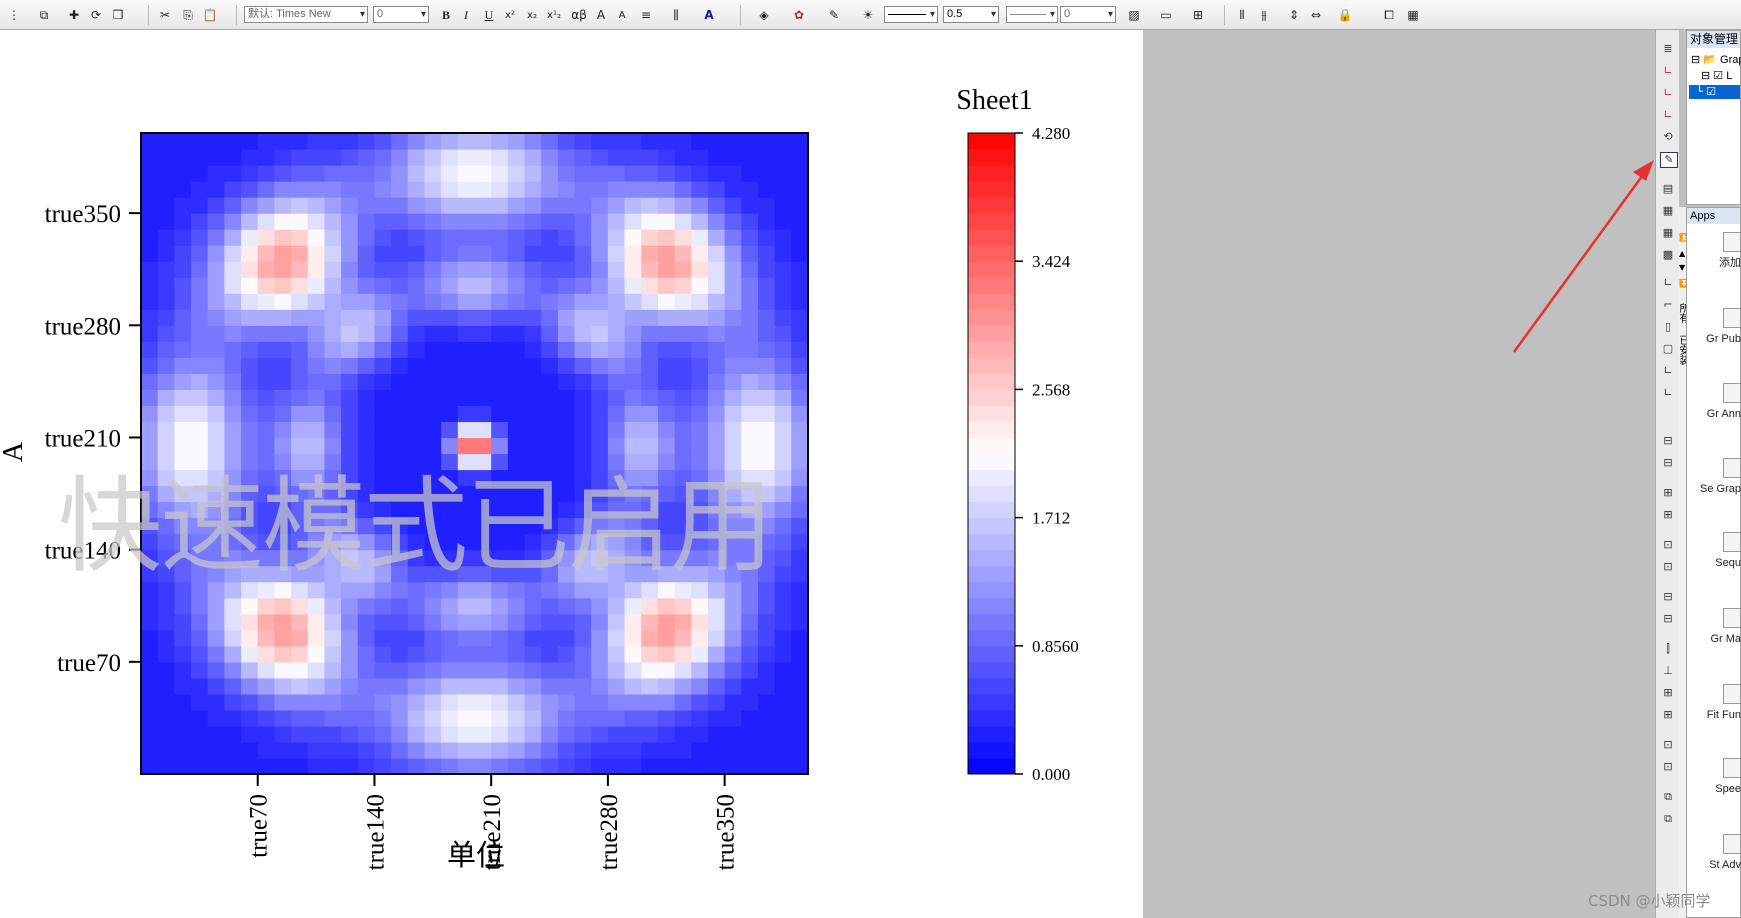 This screenshot has height=918, width=1741. Describe the element at coordinates (1716, 59) in the screenshot. I see `tree-item-graph: ⊟ 📂 Grap` at that location.